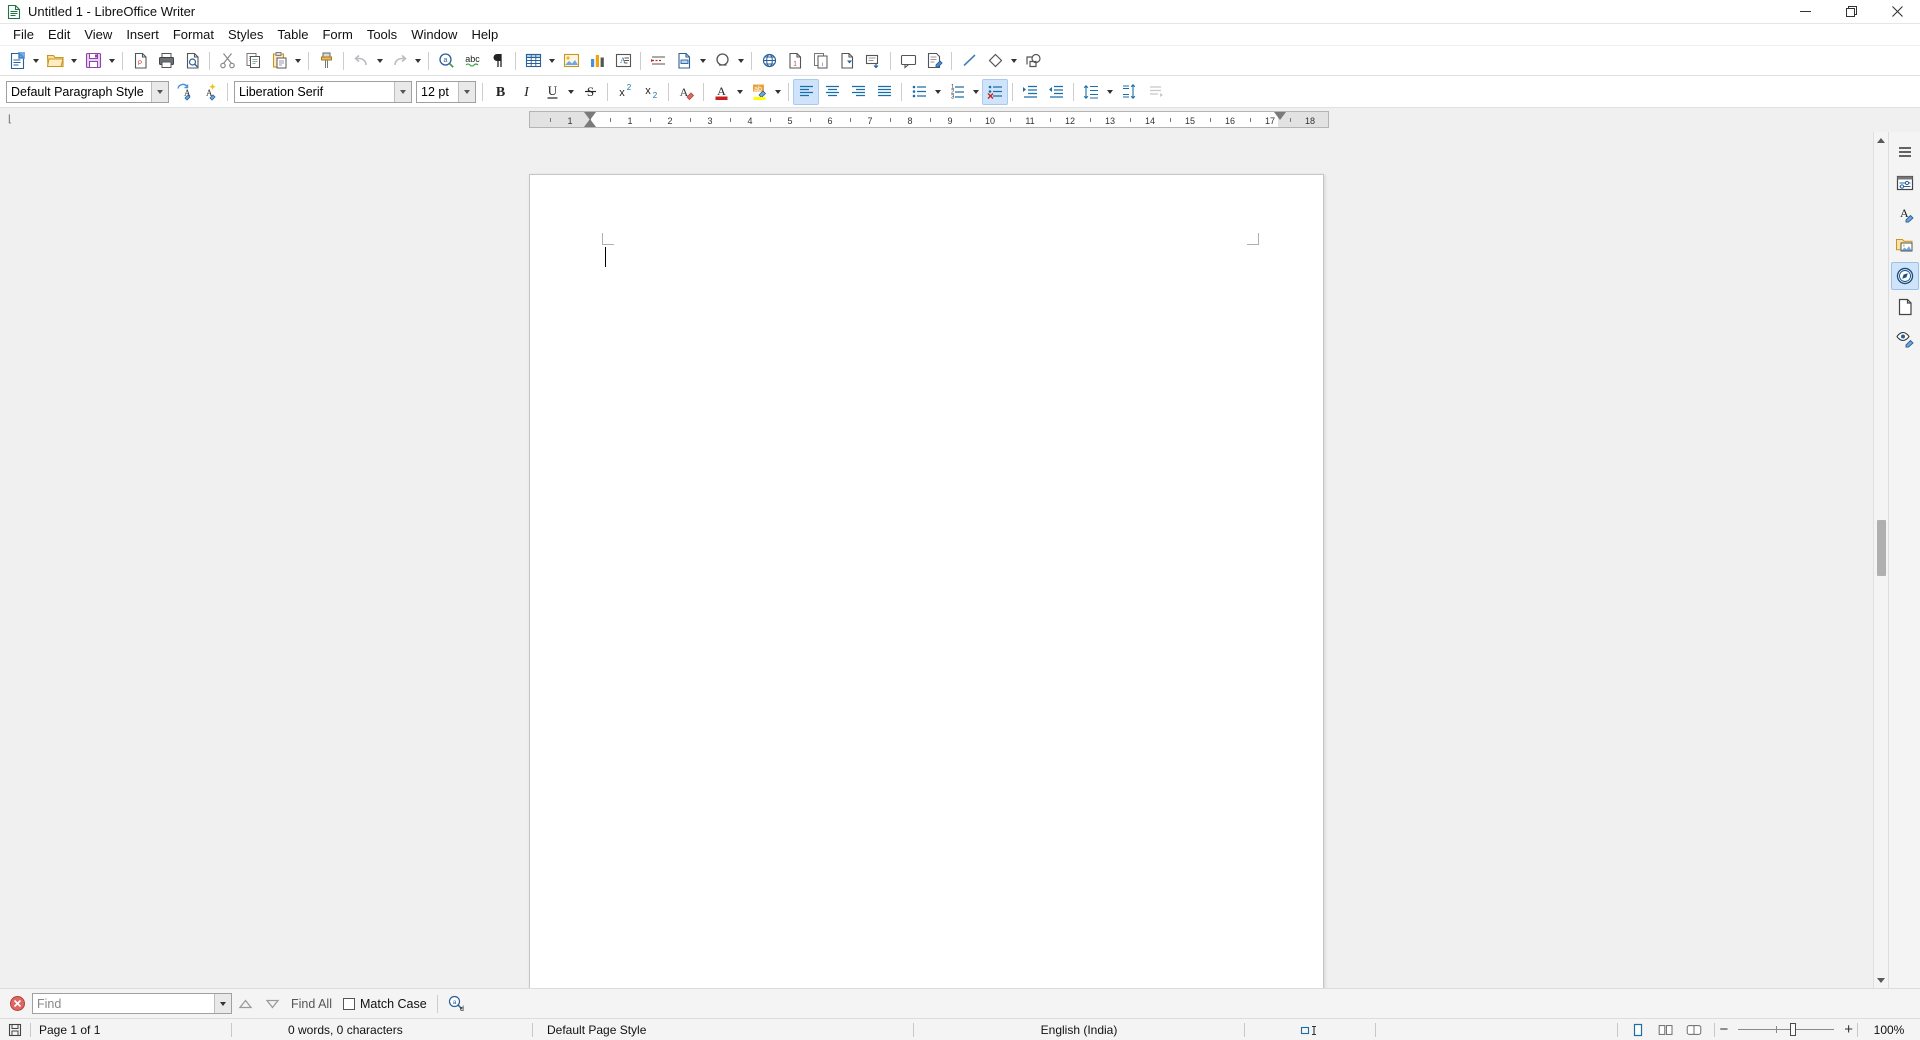 This screenshot has height=1040, width=1920. What do you see at coordinates (625, 92) in the screenshot?
I see `superscript-button: x 2` at bounding box center [625, 92].